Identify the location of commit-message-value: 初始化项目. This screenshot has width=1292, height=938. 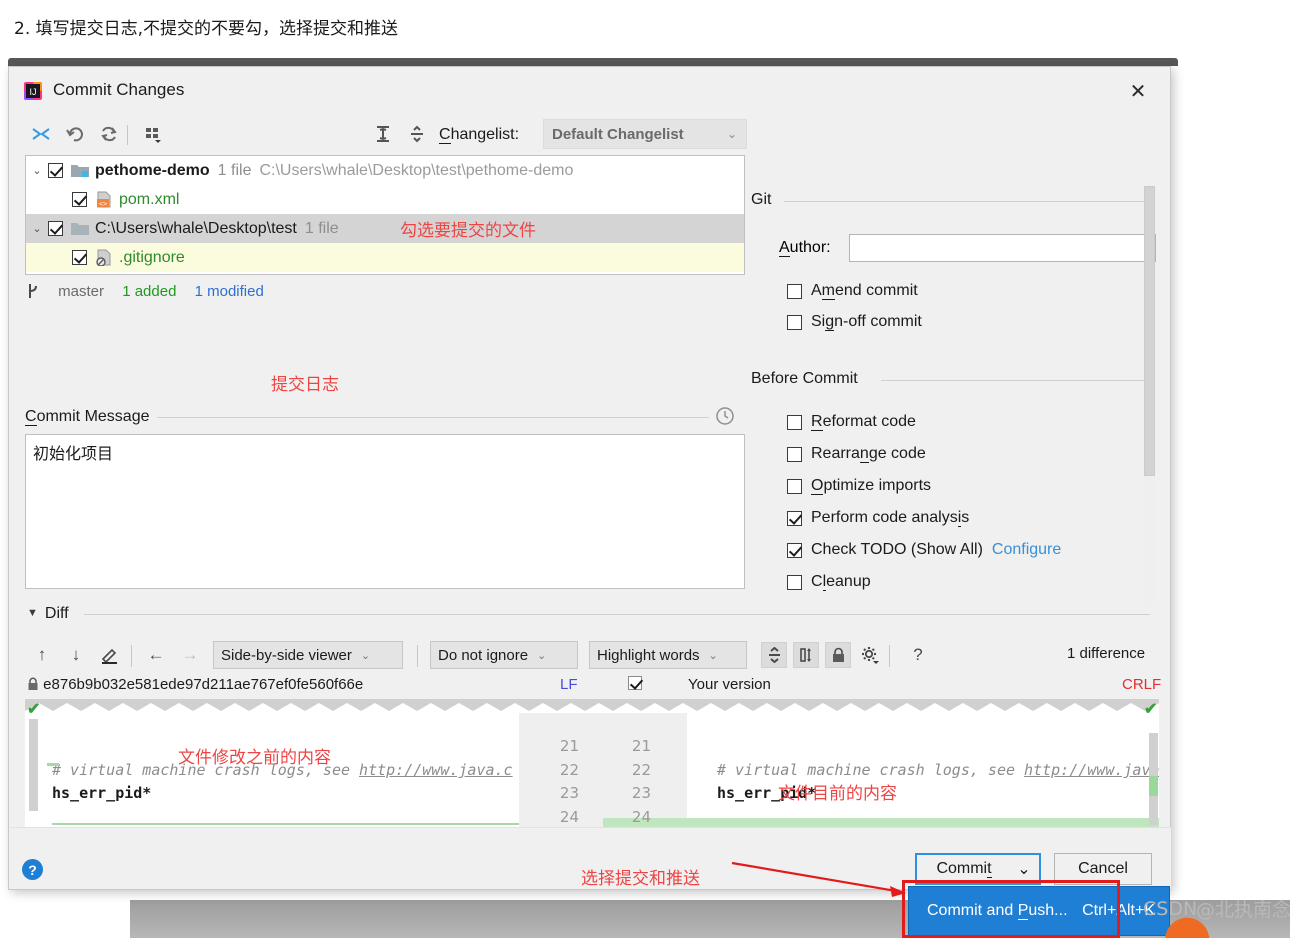
(73, 453).